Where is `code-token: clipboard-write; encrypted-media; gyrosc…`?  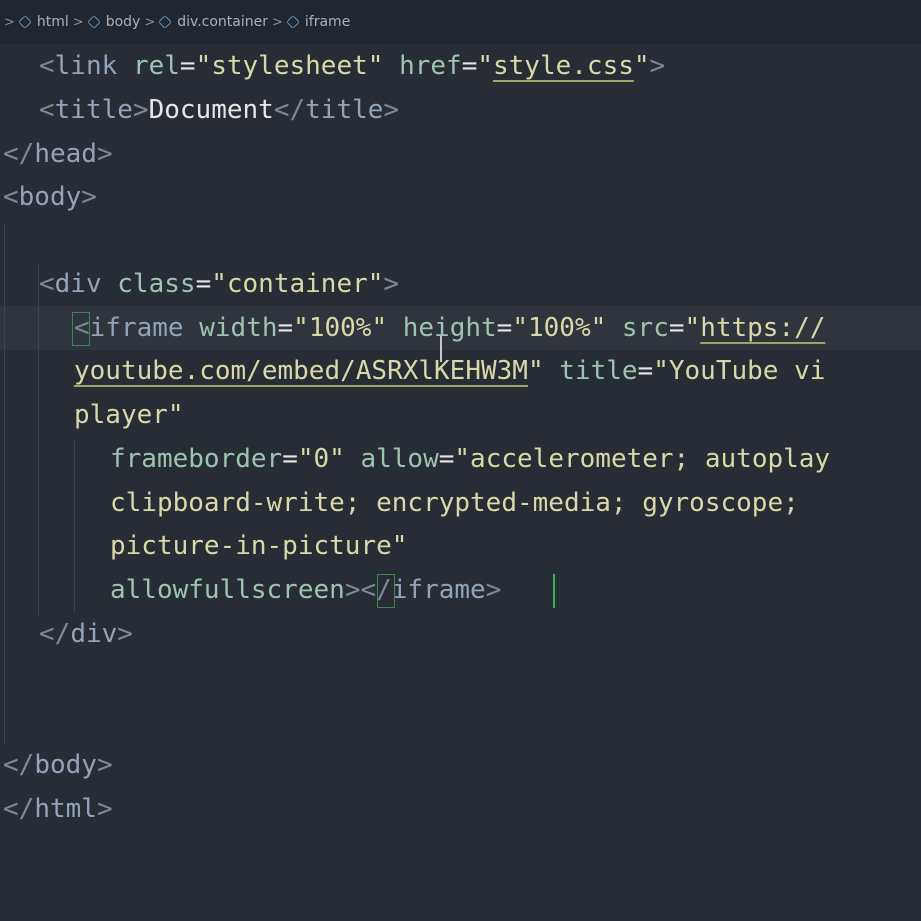
code-token: clipboard-write; encrypted-media; gyrosc… is located at coordinates (454, 503).